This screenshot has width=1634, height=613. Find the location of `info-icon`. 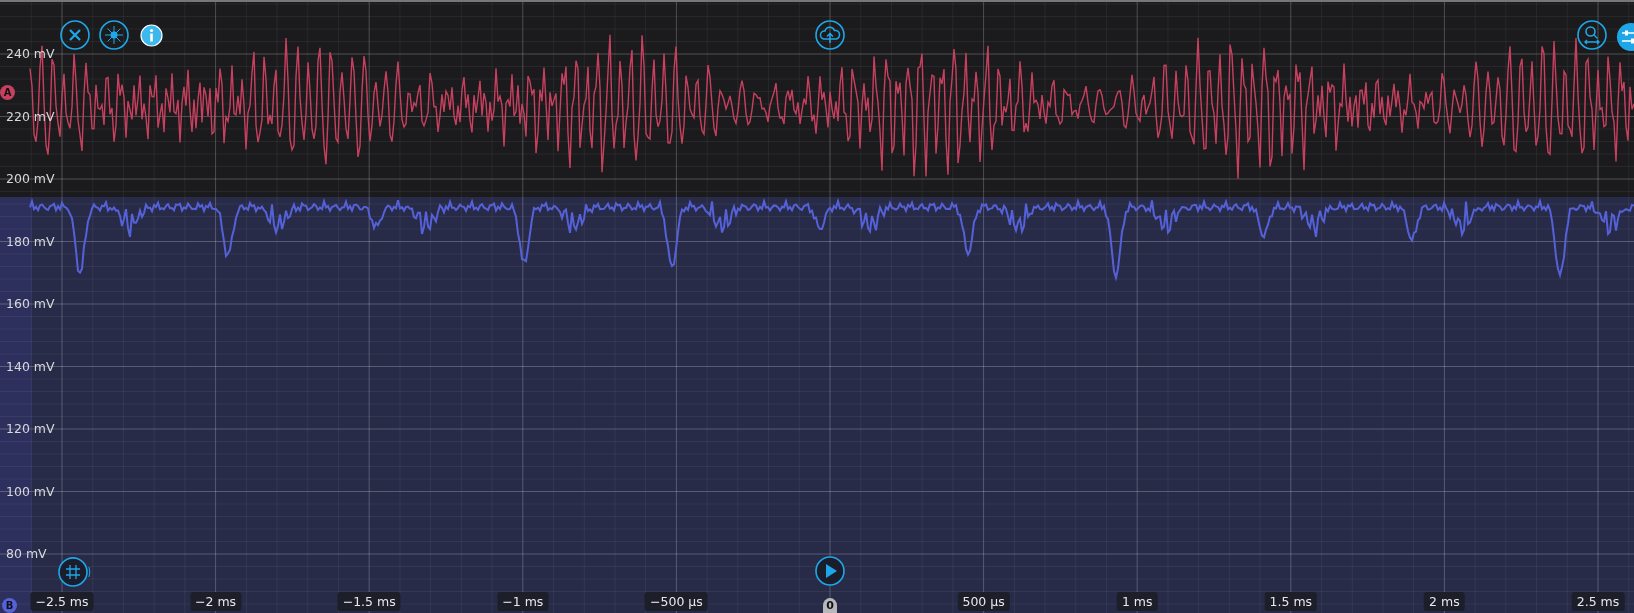

info-icon is located at coordinates (151, 35).